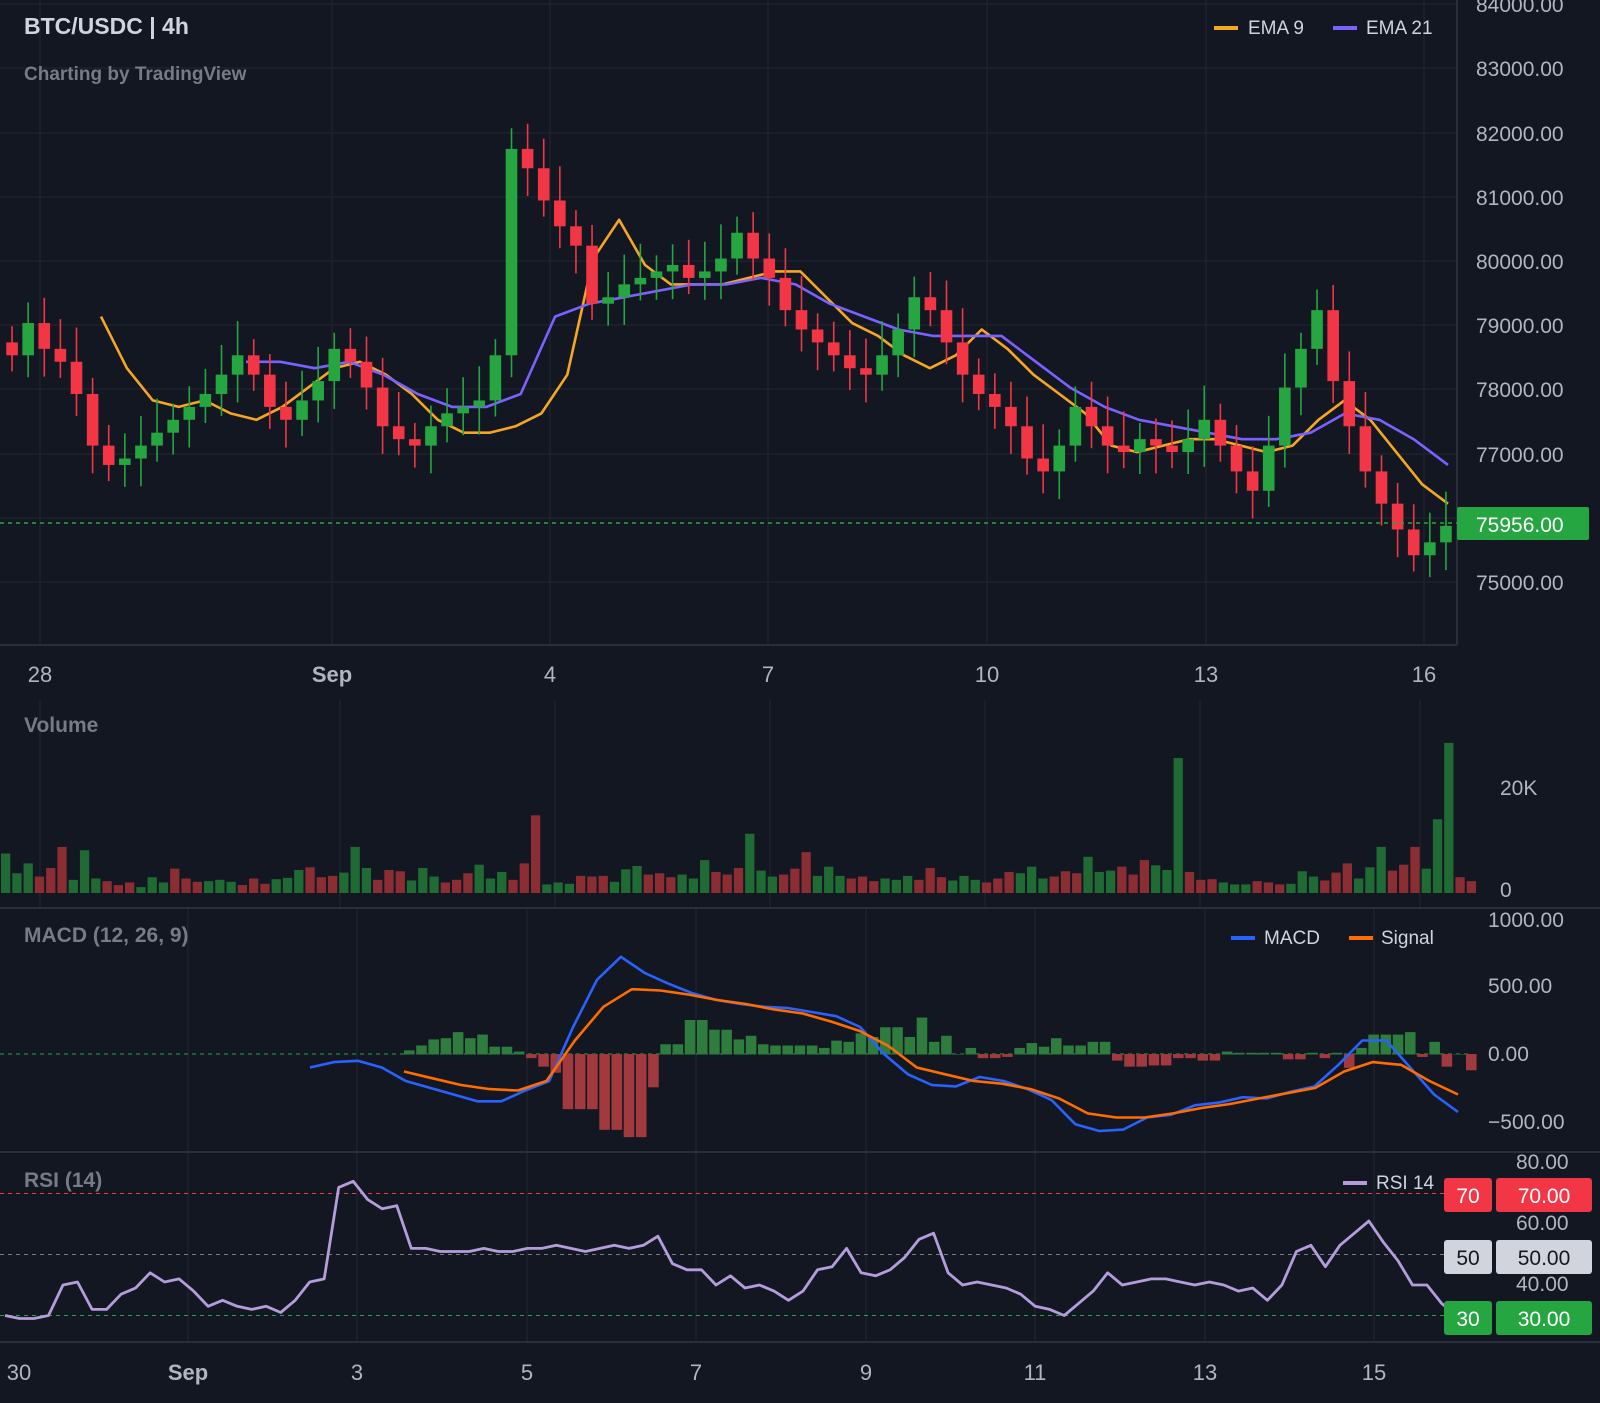 This screenshot has width=1600, height=1403. What do you see at coordinates (1542, 1162) in the screenshot?
I see `rsi-axis-label: 80.00` at bounding box center [1542, 1162].